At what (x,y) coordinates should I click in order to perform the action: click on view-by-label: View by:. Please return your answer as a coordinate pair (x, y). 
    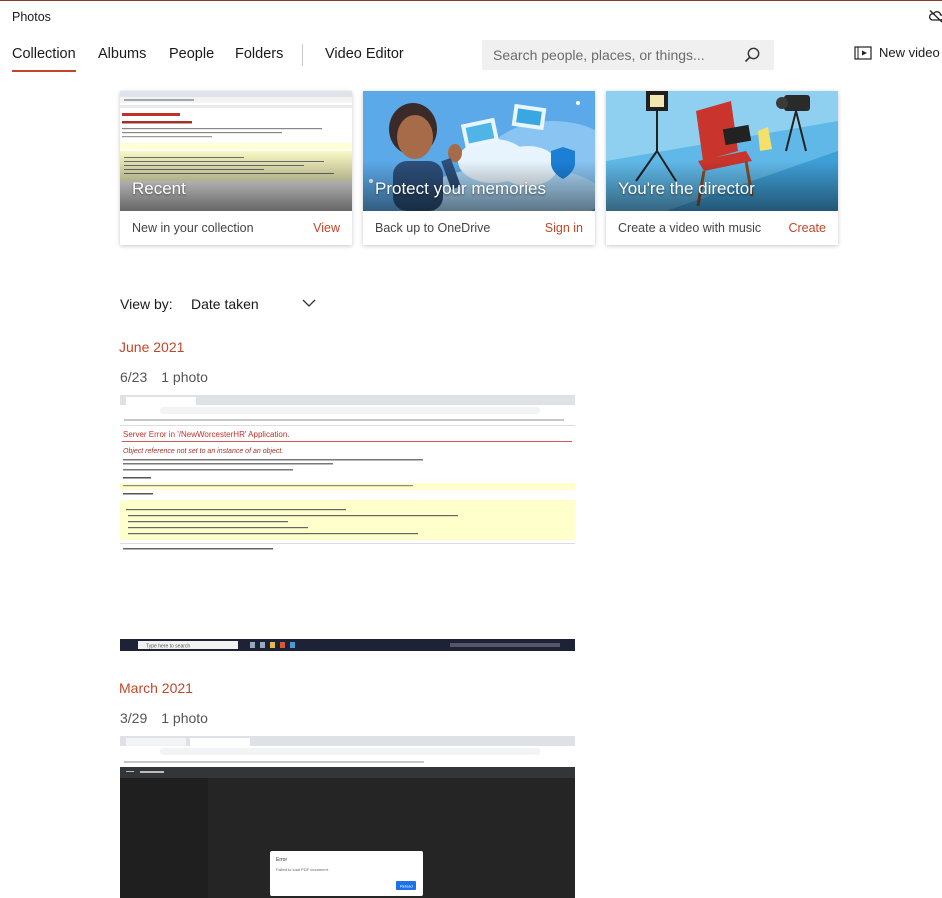
    Looking at the image, I should click on (146, 304).